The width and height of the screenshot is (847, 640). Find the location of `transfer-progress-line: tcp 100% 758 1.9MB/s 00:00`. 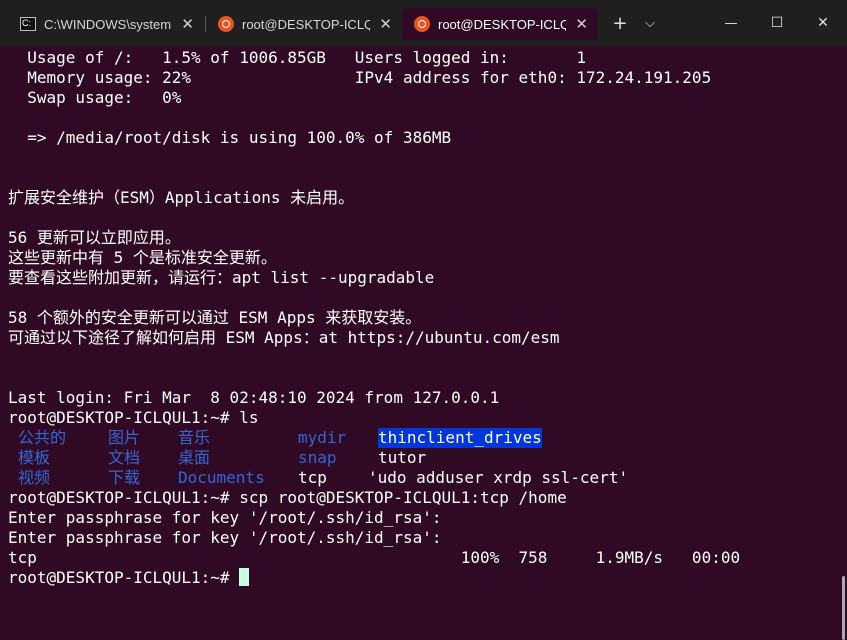

transfer-progress-line: tcp 100% 758 1.9MB/s 00:00 is located at coordinates (374, 557).